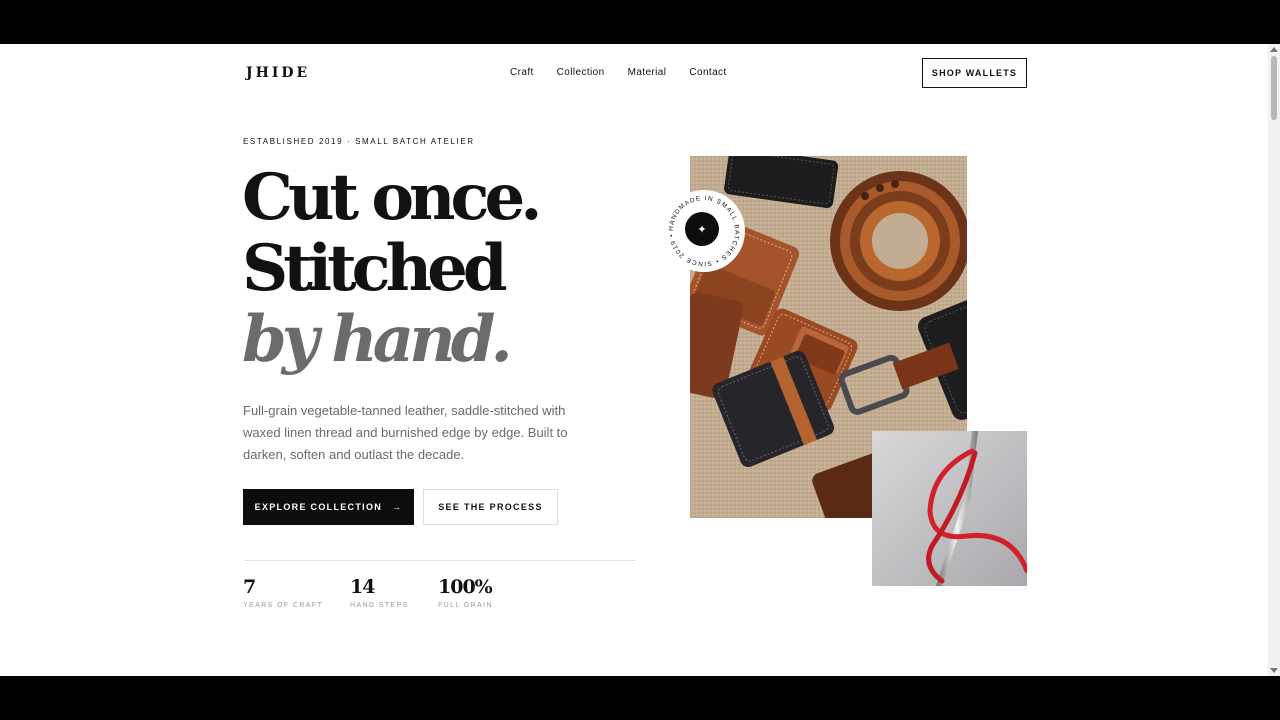 This screenshot has height=720, width=1280. I want to click on hero-headline: Cut once. Stitched by hand., so click(392, 268).